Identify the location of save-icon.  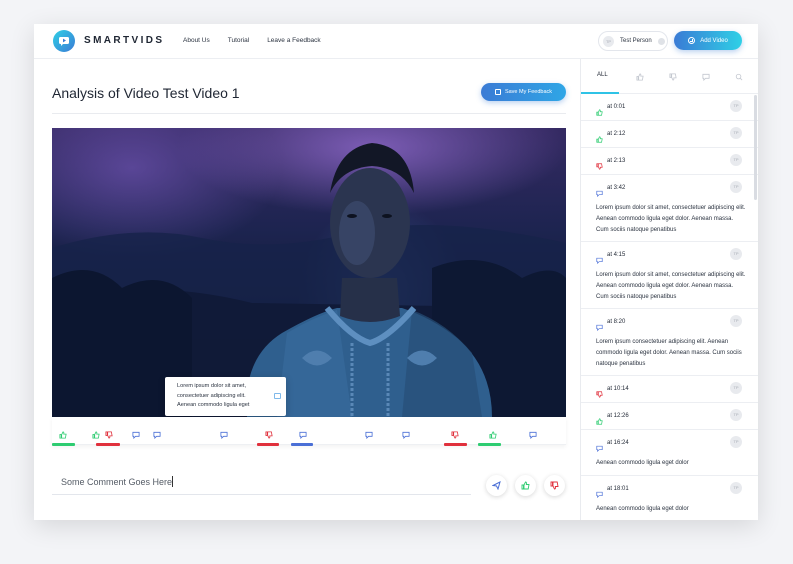
(497, 92).